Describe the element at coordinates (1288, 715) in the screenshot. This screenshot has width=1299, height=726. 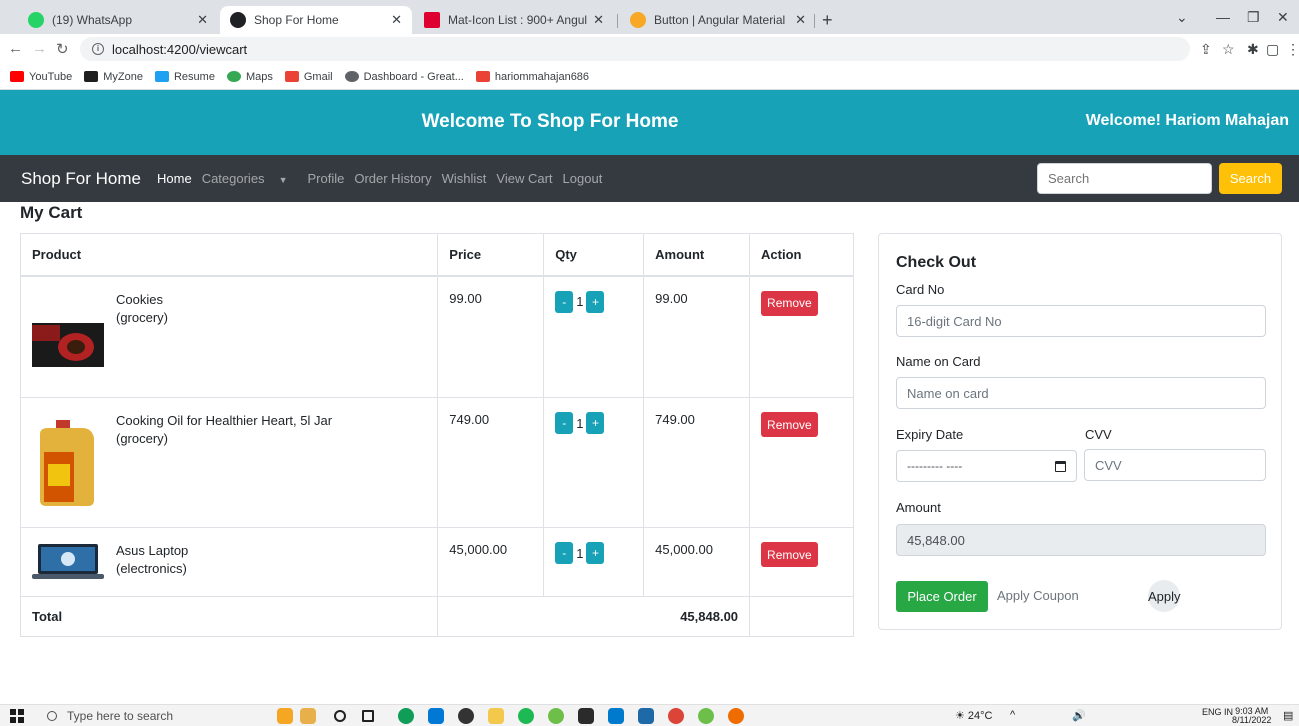
I see `notifications-icon: ▤` at that location.